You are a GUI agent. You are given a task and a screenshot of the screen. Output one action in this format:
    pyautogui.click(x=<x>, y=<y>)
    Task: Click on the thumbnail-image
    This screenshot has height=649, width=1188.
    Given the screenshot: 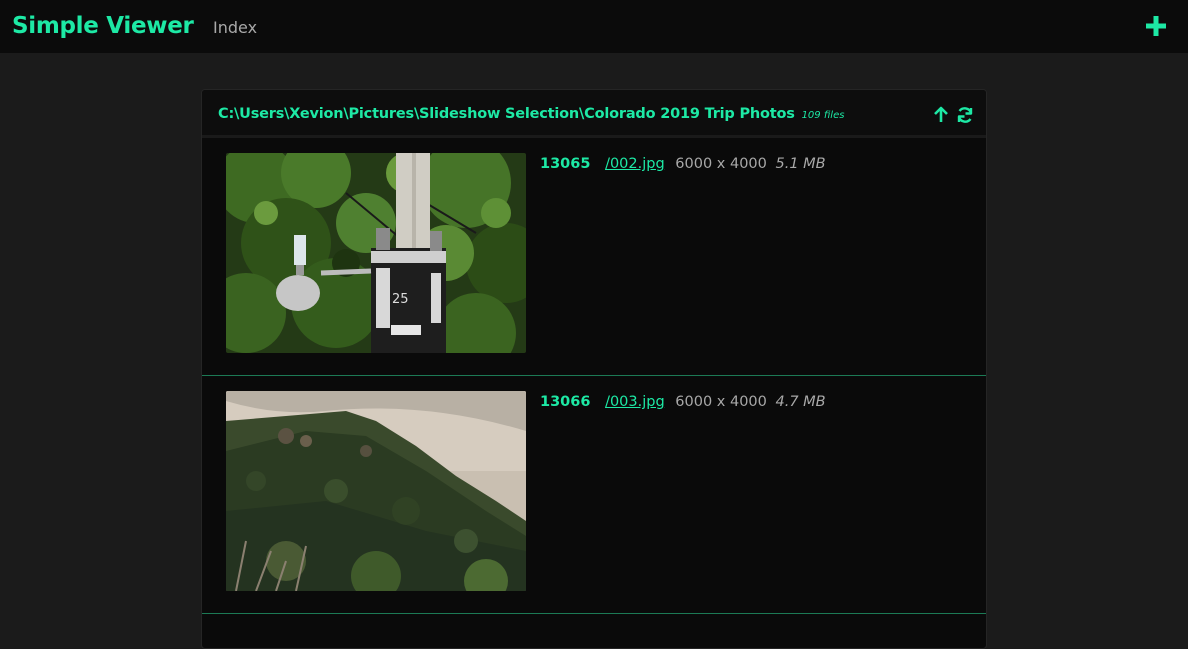 What is the action you would take?
    pyautogui.click(x=376, y=491)
    